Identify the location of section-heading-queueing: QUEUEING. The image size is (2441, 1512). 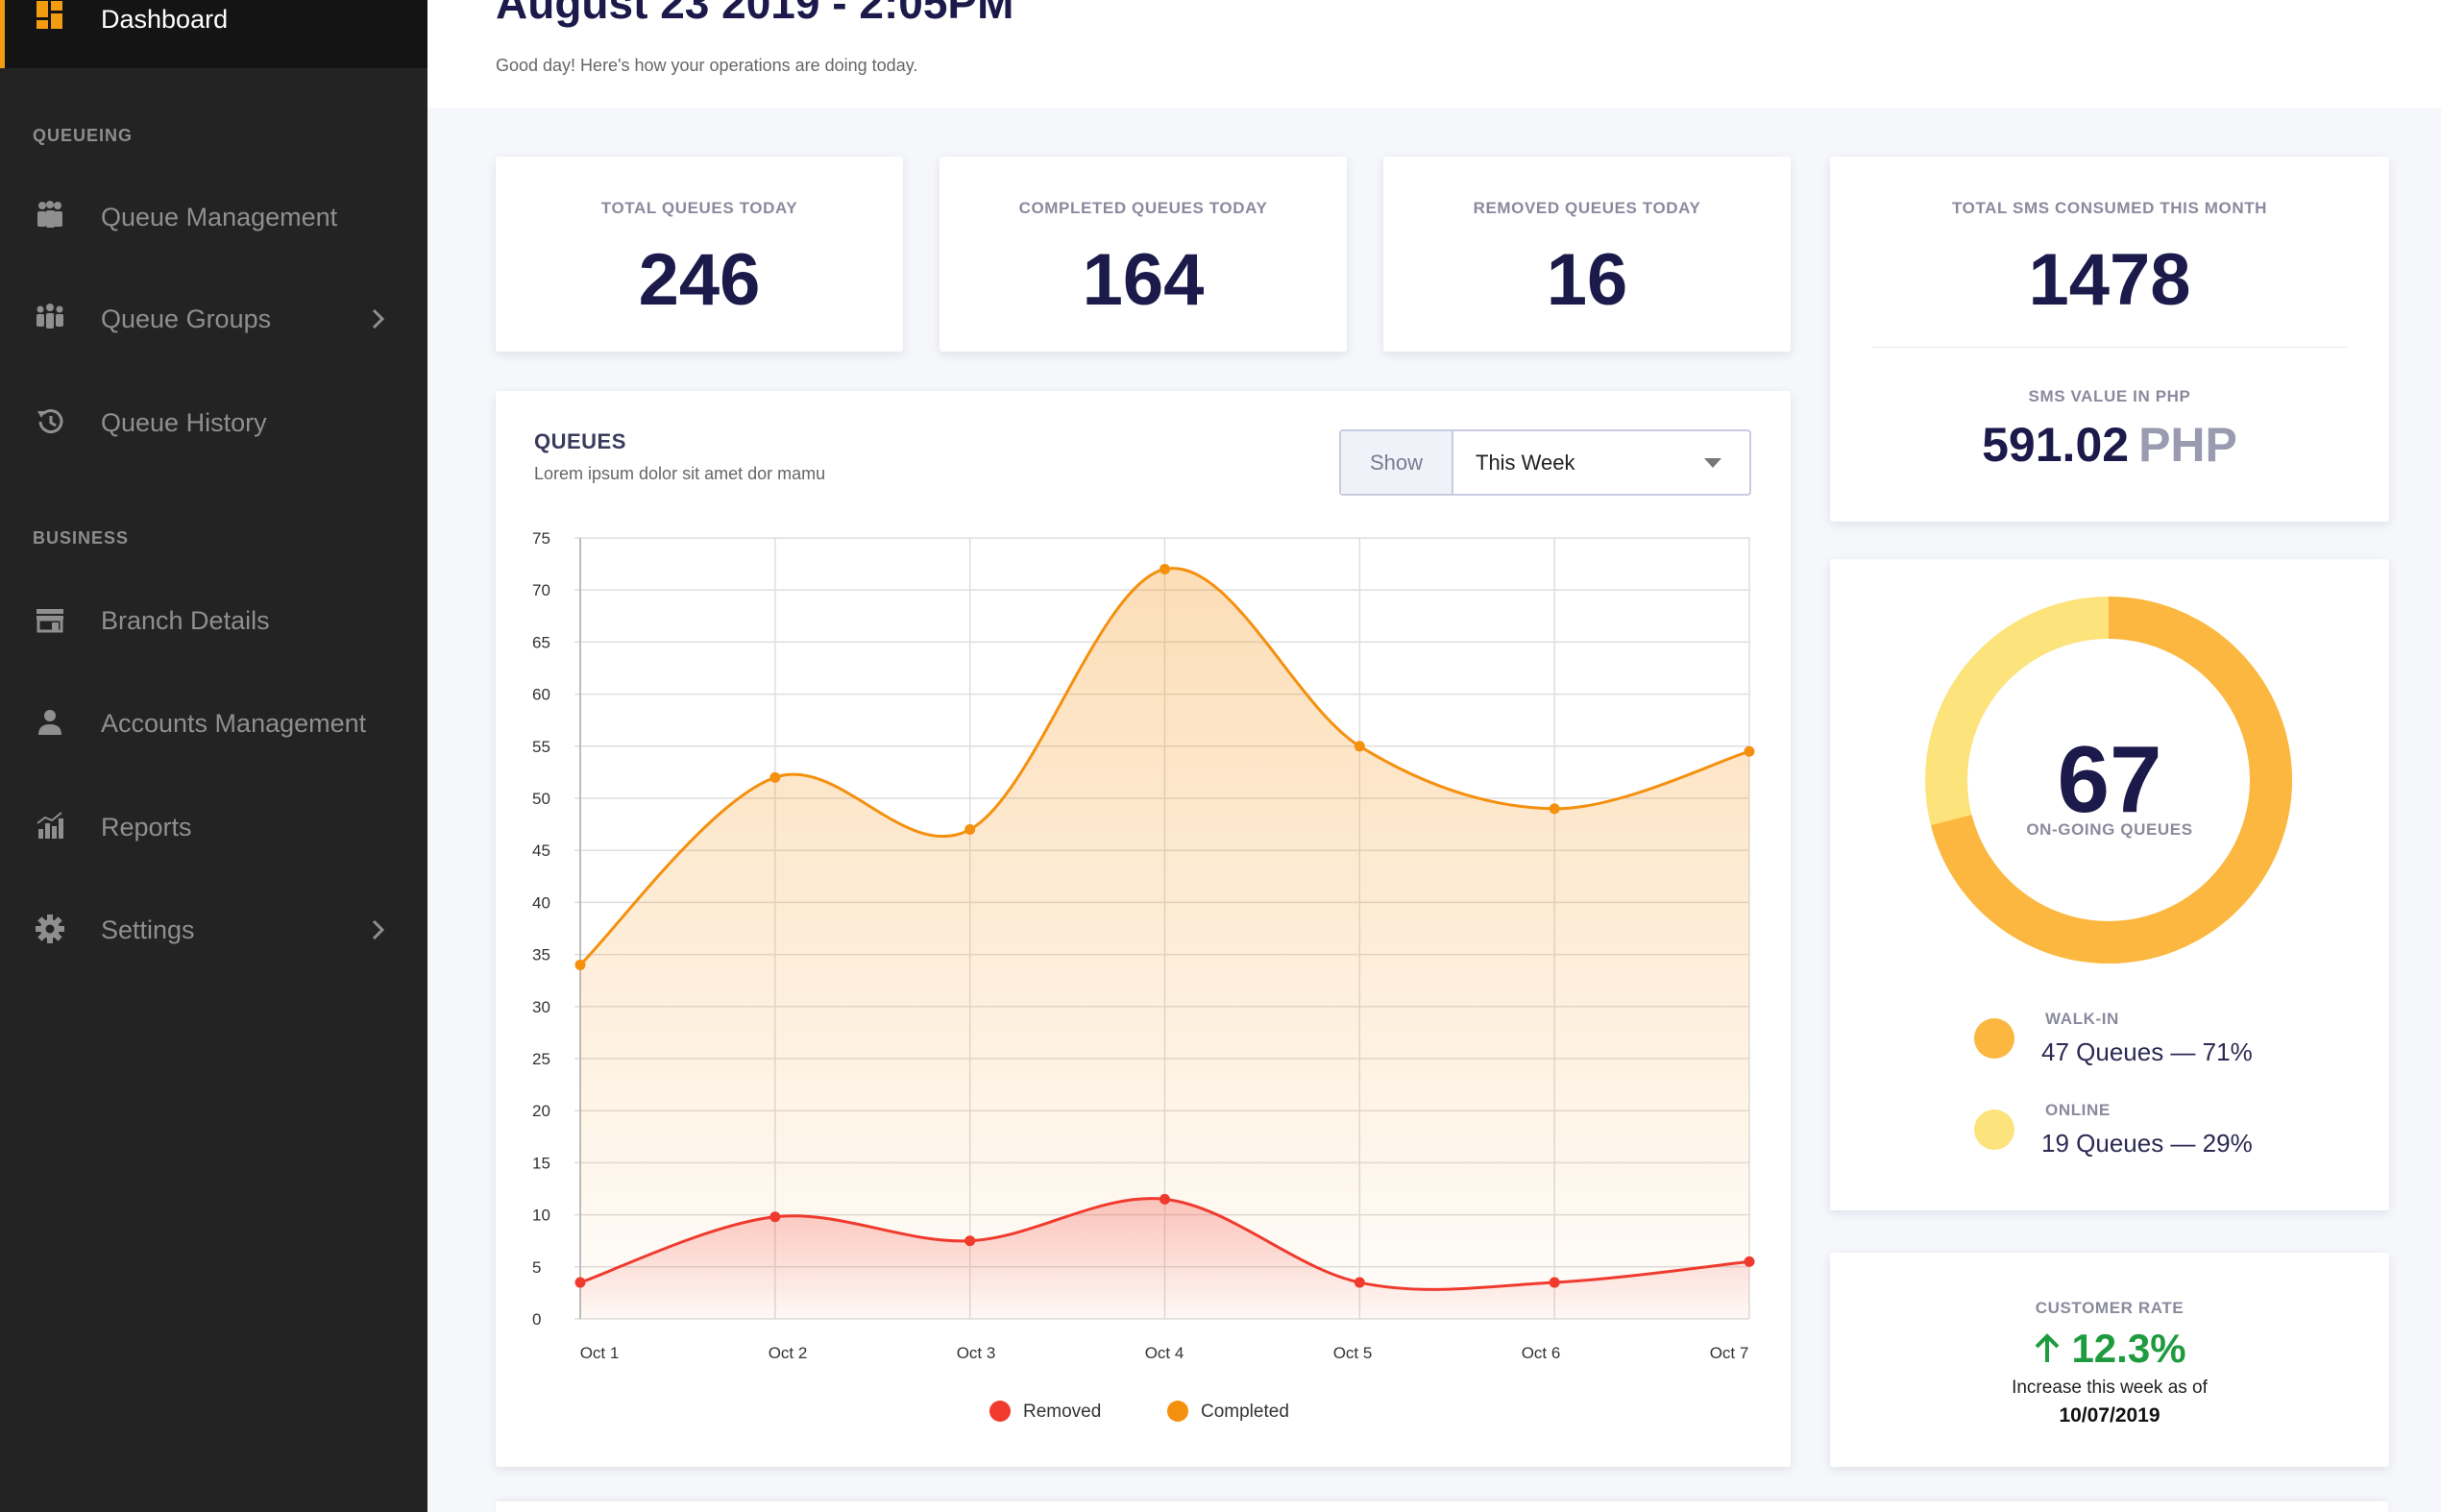
(83, 135).